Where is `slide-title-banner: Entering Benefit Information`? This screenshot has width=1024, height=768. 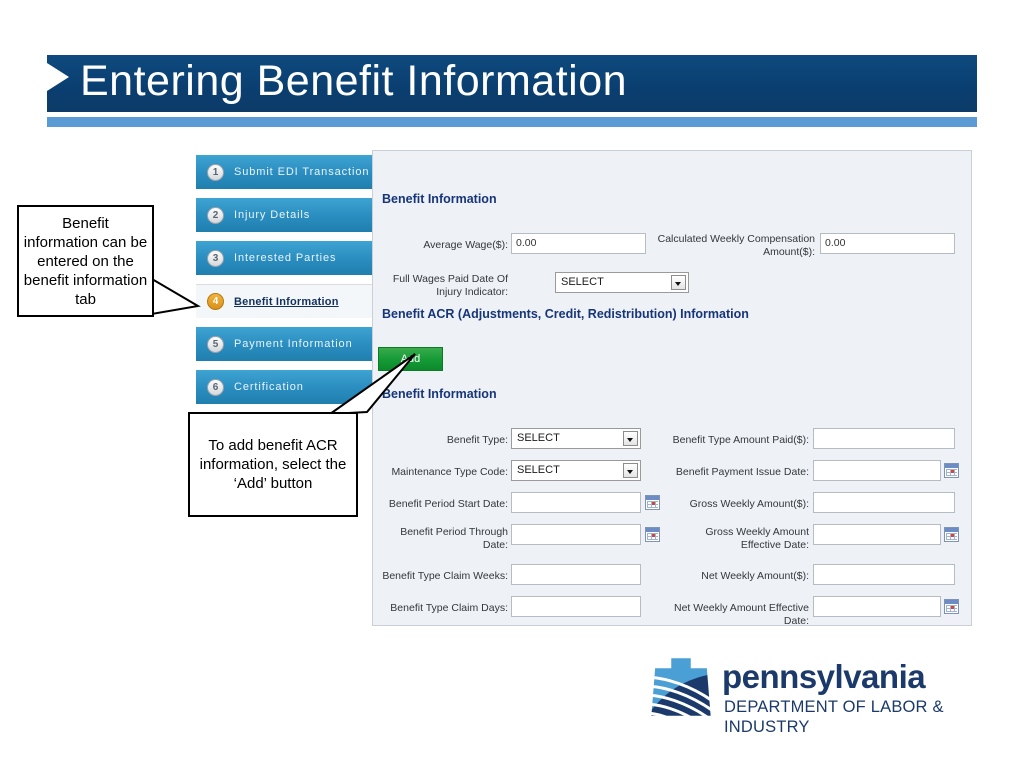 slide-title-banner: Entering Benefit Information is located at coordinates (512, 83).